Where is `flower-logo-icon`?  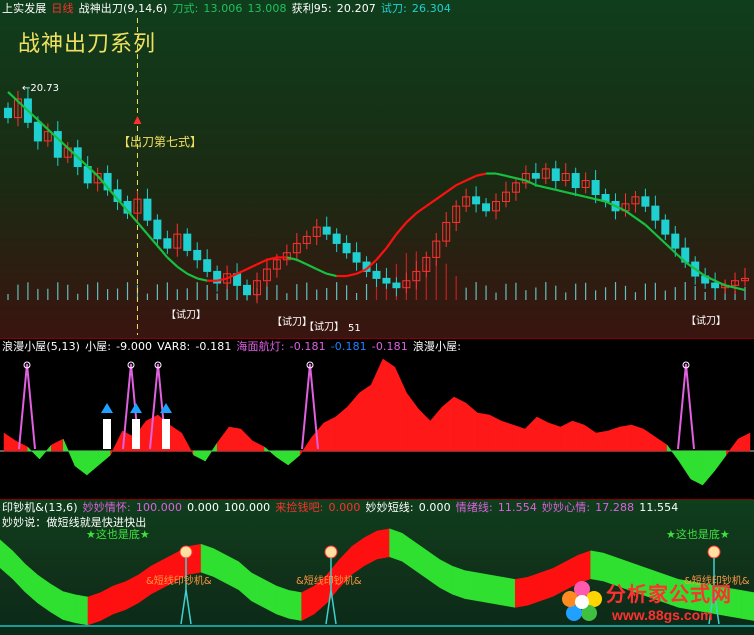
flower-logo-icon is located at coordinates (582, 601).